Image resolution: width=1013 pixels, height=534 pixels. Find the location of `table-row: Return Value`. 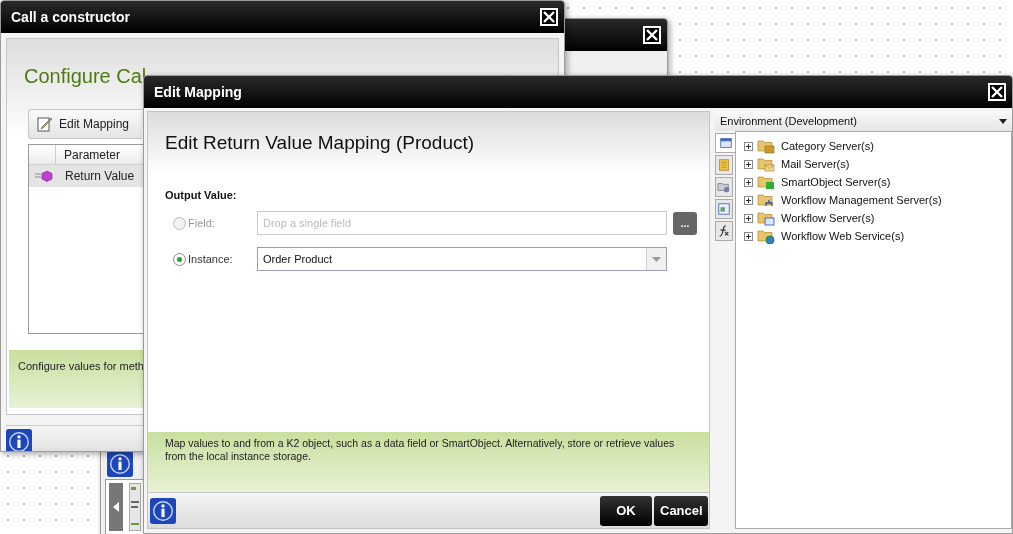

table-row: Return Value is located at coordinates (86, 176).